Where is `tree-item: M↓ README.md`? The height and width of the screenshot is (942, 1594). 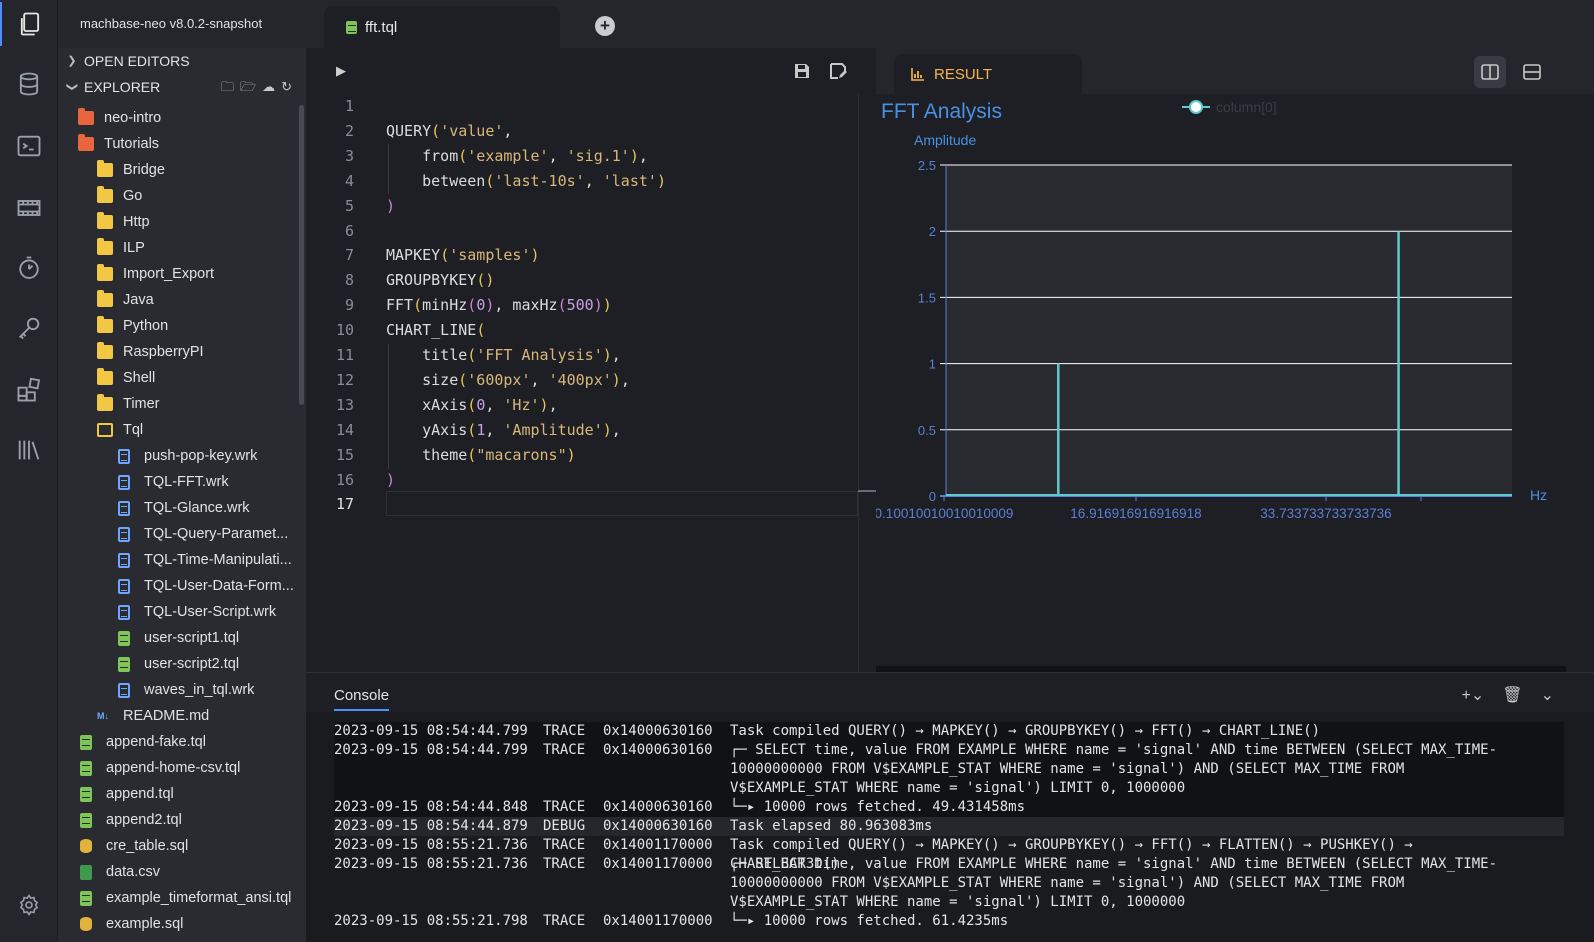 tree-item: M↓ README.md is located at coordinates (182, 716).